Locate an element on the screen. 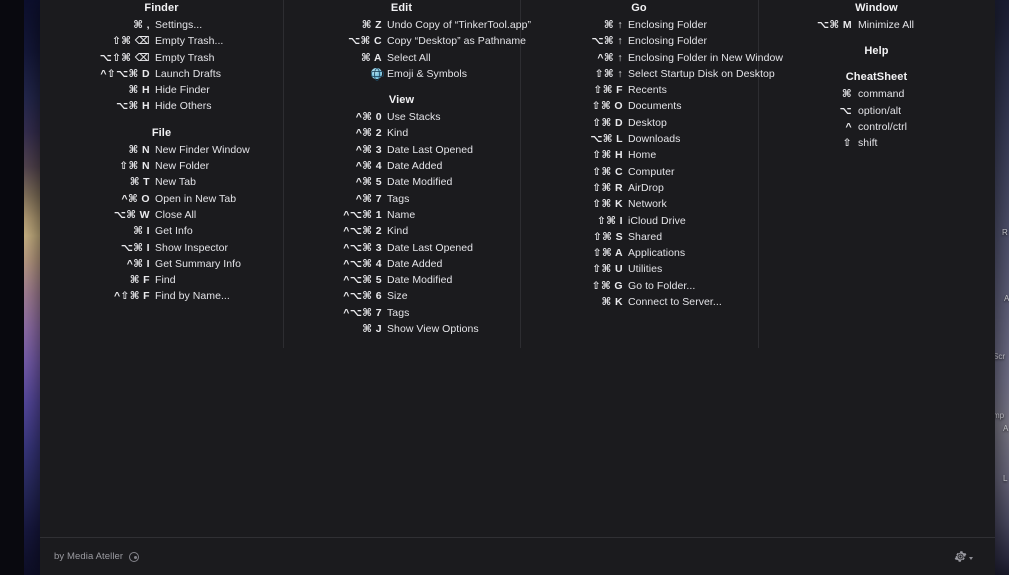  shortcut-keys: ⌥⌘ M is located at coordinates (834, 25).